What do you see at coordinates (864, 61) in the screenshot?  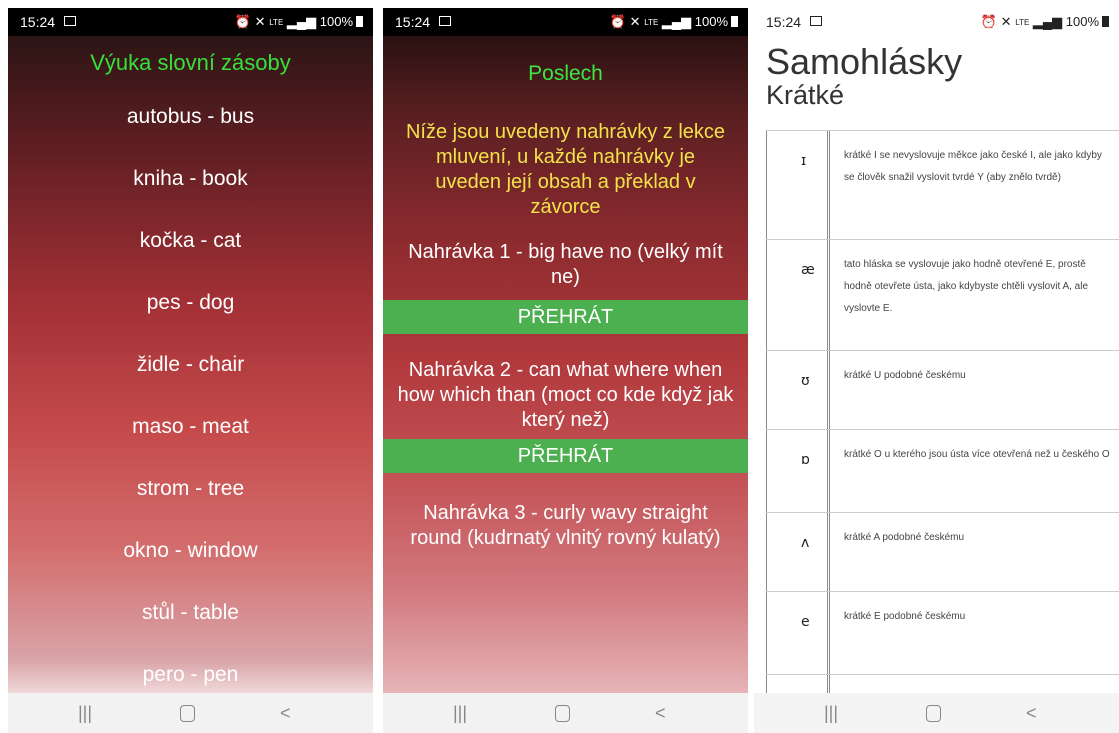 I see `page-title: Samohlásky` at bounding box center [864, 61].